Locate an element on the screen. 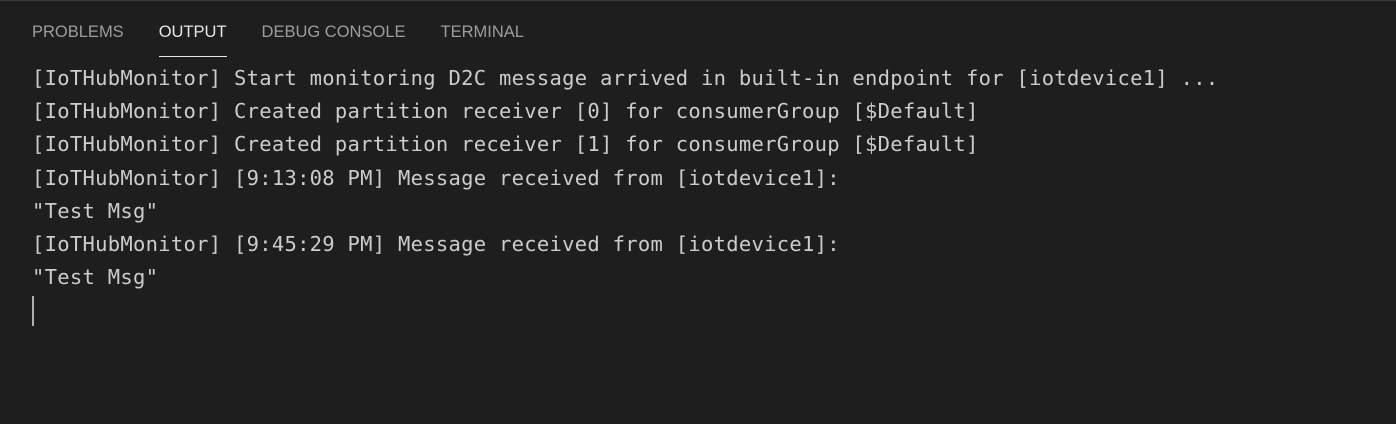 The width and height of the screenshot is (1396, 424). text-cursor is located at coordinates (33, 311).